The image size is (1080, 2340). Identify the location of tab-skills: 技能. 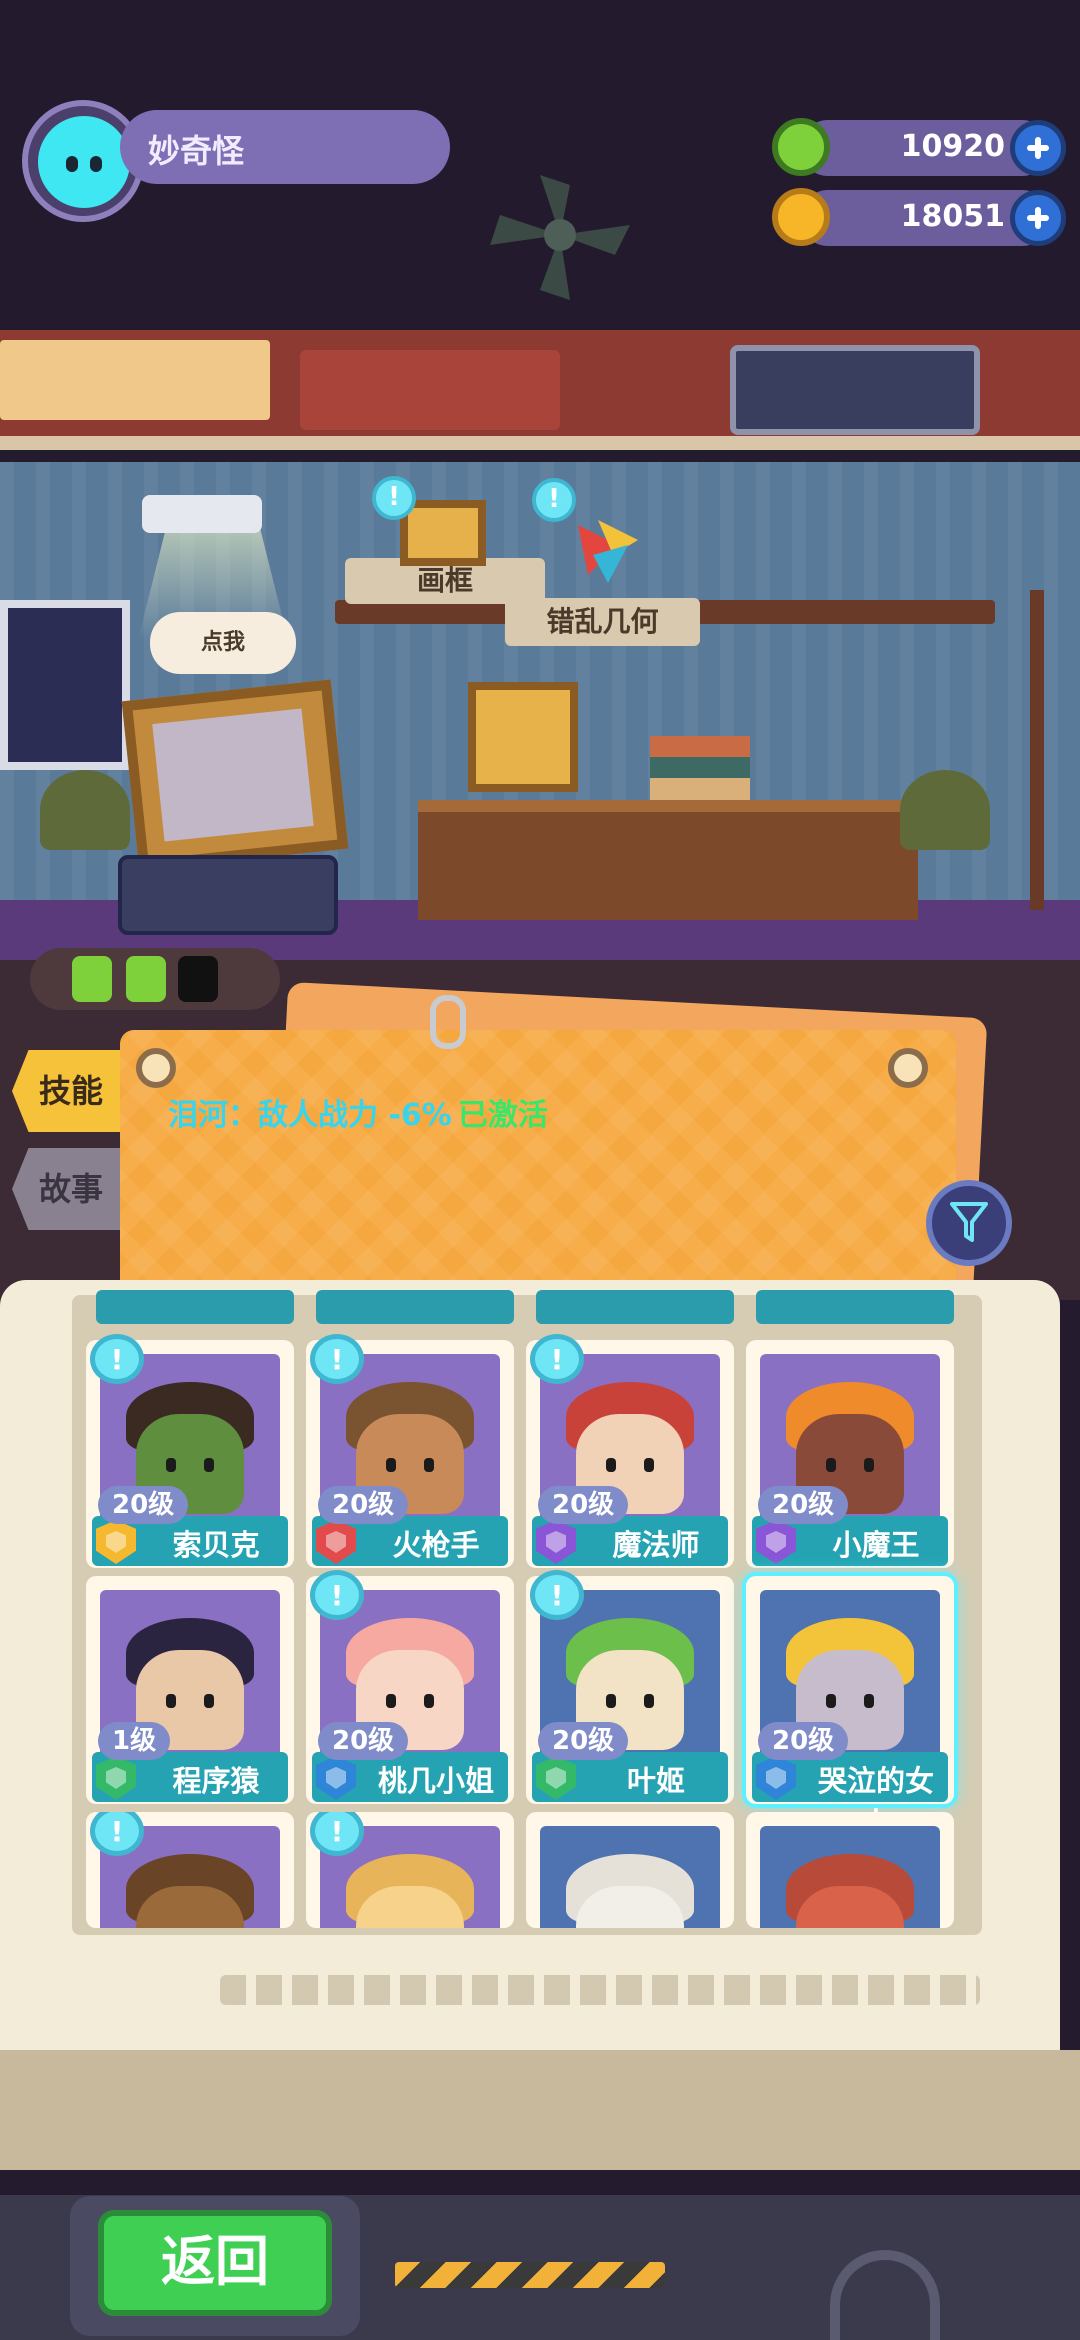
(71, 1091).